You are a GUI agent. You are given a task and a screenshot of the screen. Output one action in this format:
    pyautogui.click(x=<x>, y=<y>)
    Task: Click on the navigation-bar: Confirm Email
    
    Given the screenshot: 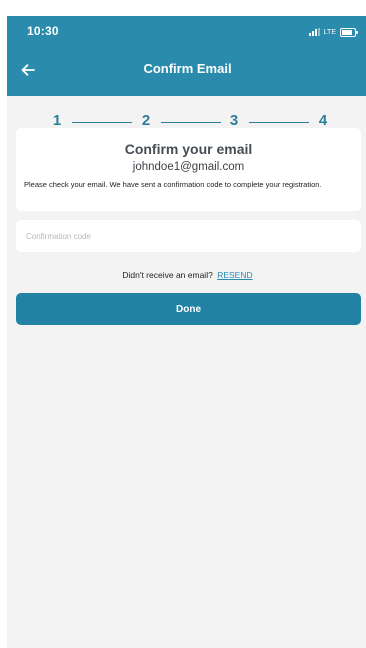 What is the action you would take?
    pyautogui.click(x=186, y=71)
    